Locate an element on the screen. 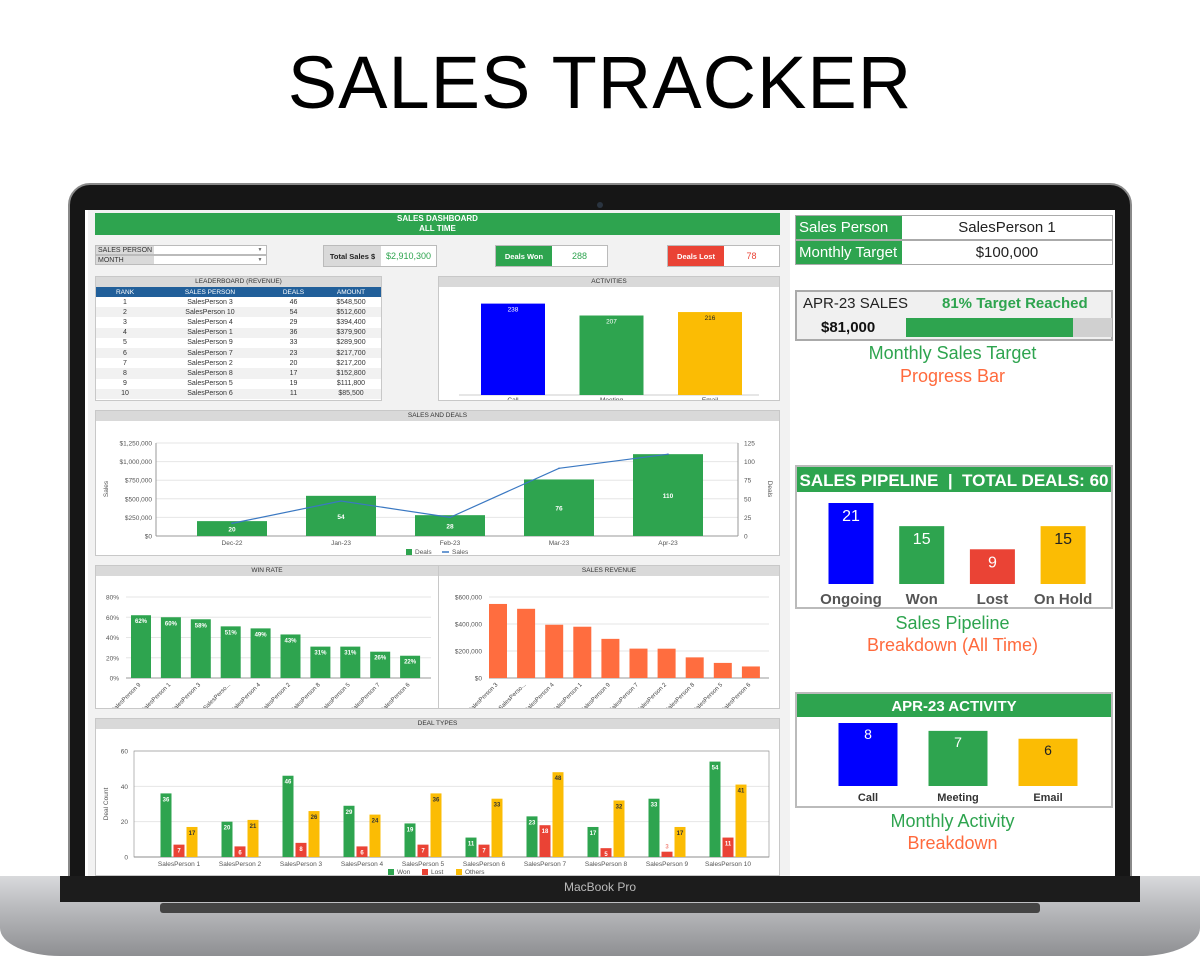 Image resolution: width=1200 pixels, height=960 pixels. pipeline-total: 60 is located at coordinates (1099, 480).